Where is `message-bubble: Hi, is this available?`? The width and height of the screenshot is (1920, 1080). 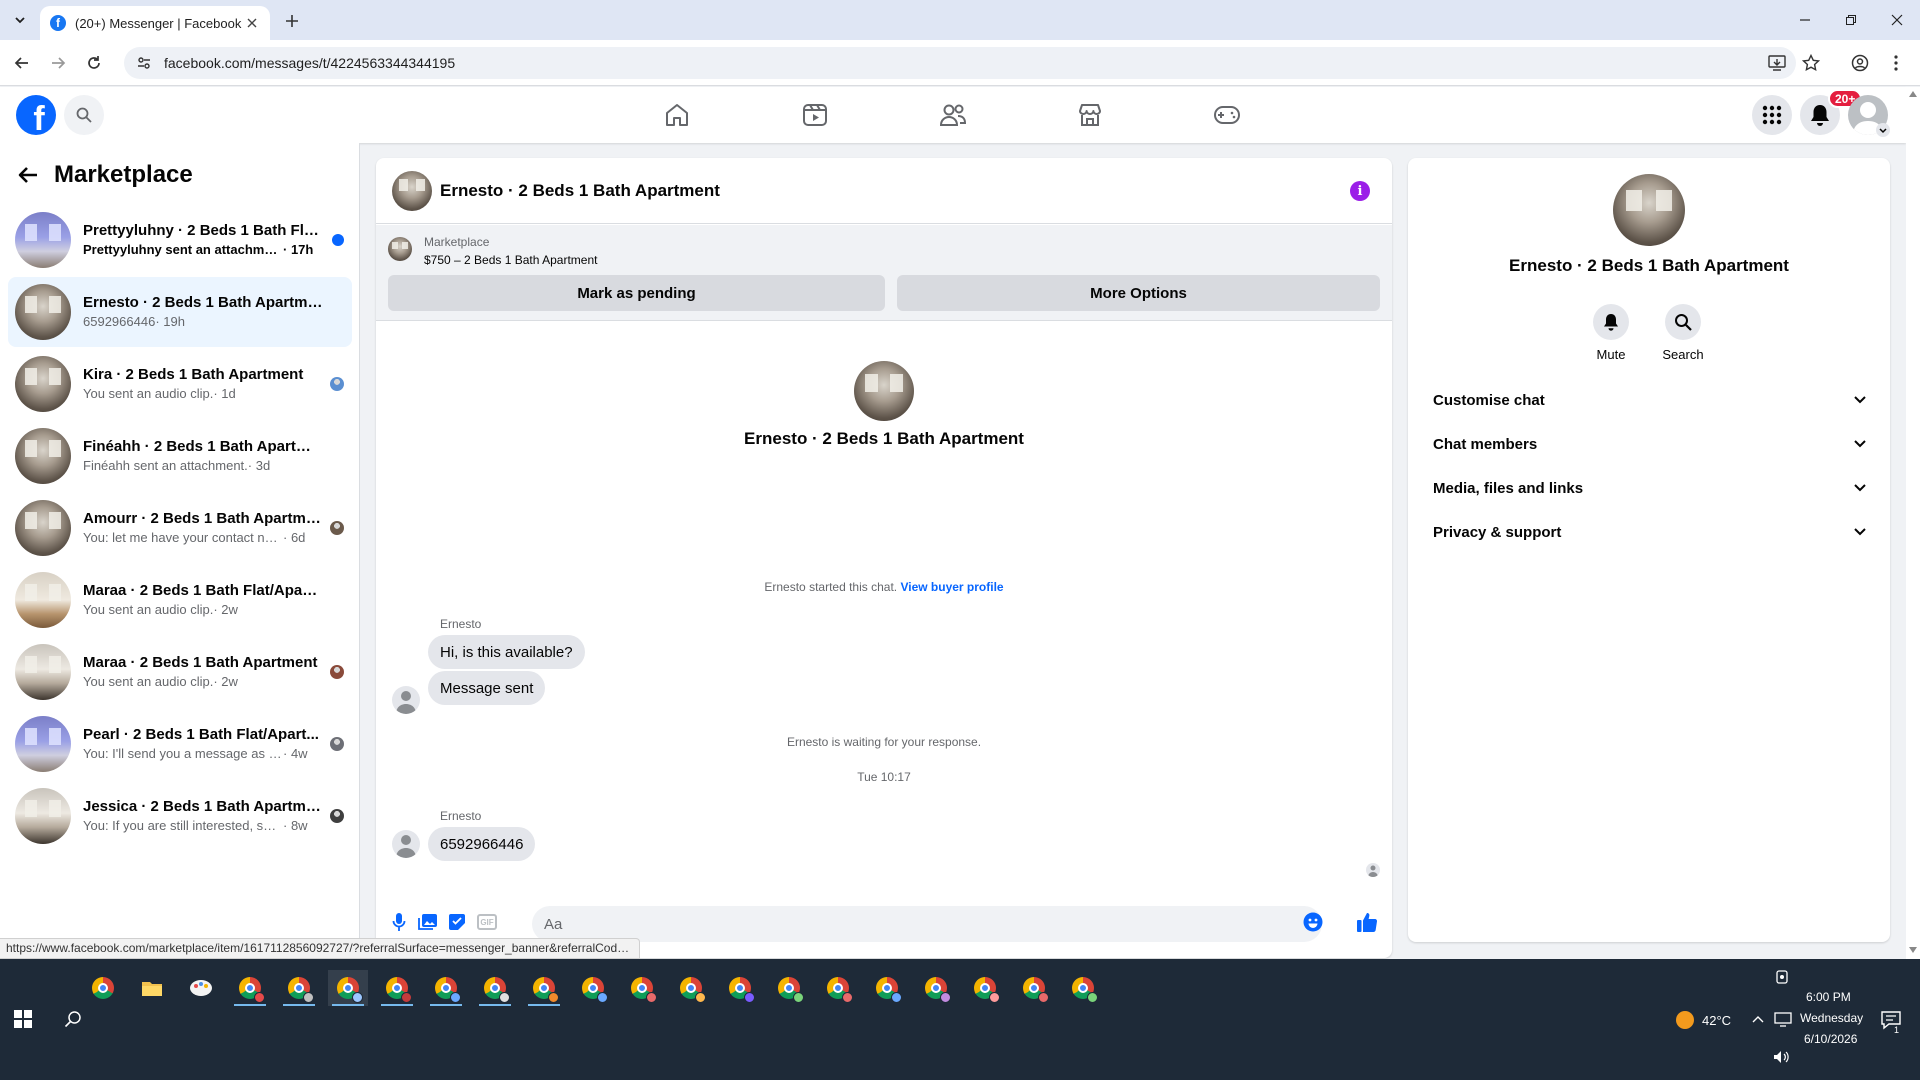
message-bubble: Hi, is this available? is located at coordinates (506, 652).